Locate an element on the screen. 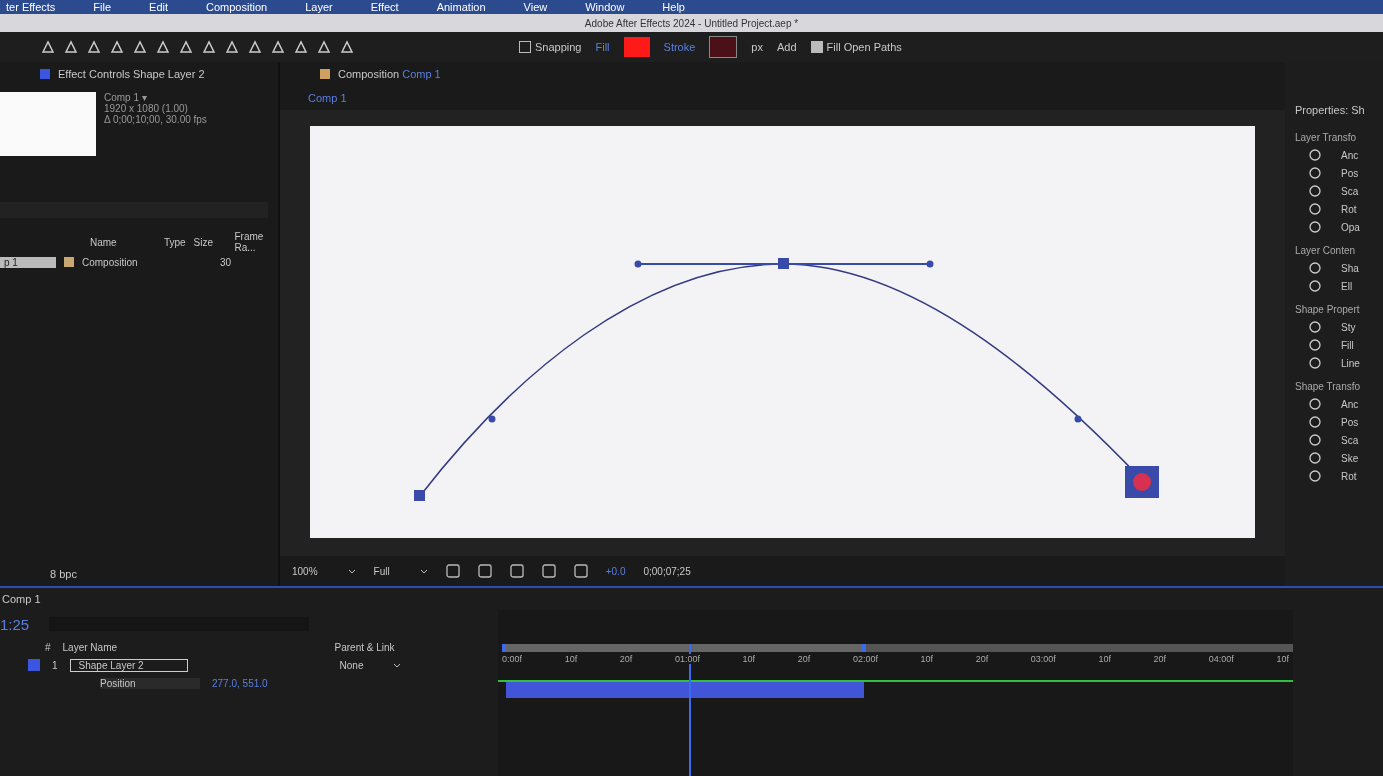 Image resolution: width=1383 pixels, height=776 pixels. column-header: Size is located at coordinates (210, 242).